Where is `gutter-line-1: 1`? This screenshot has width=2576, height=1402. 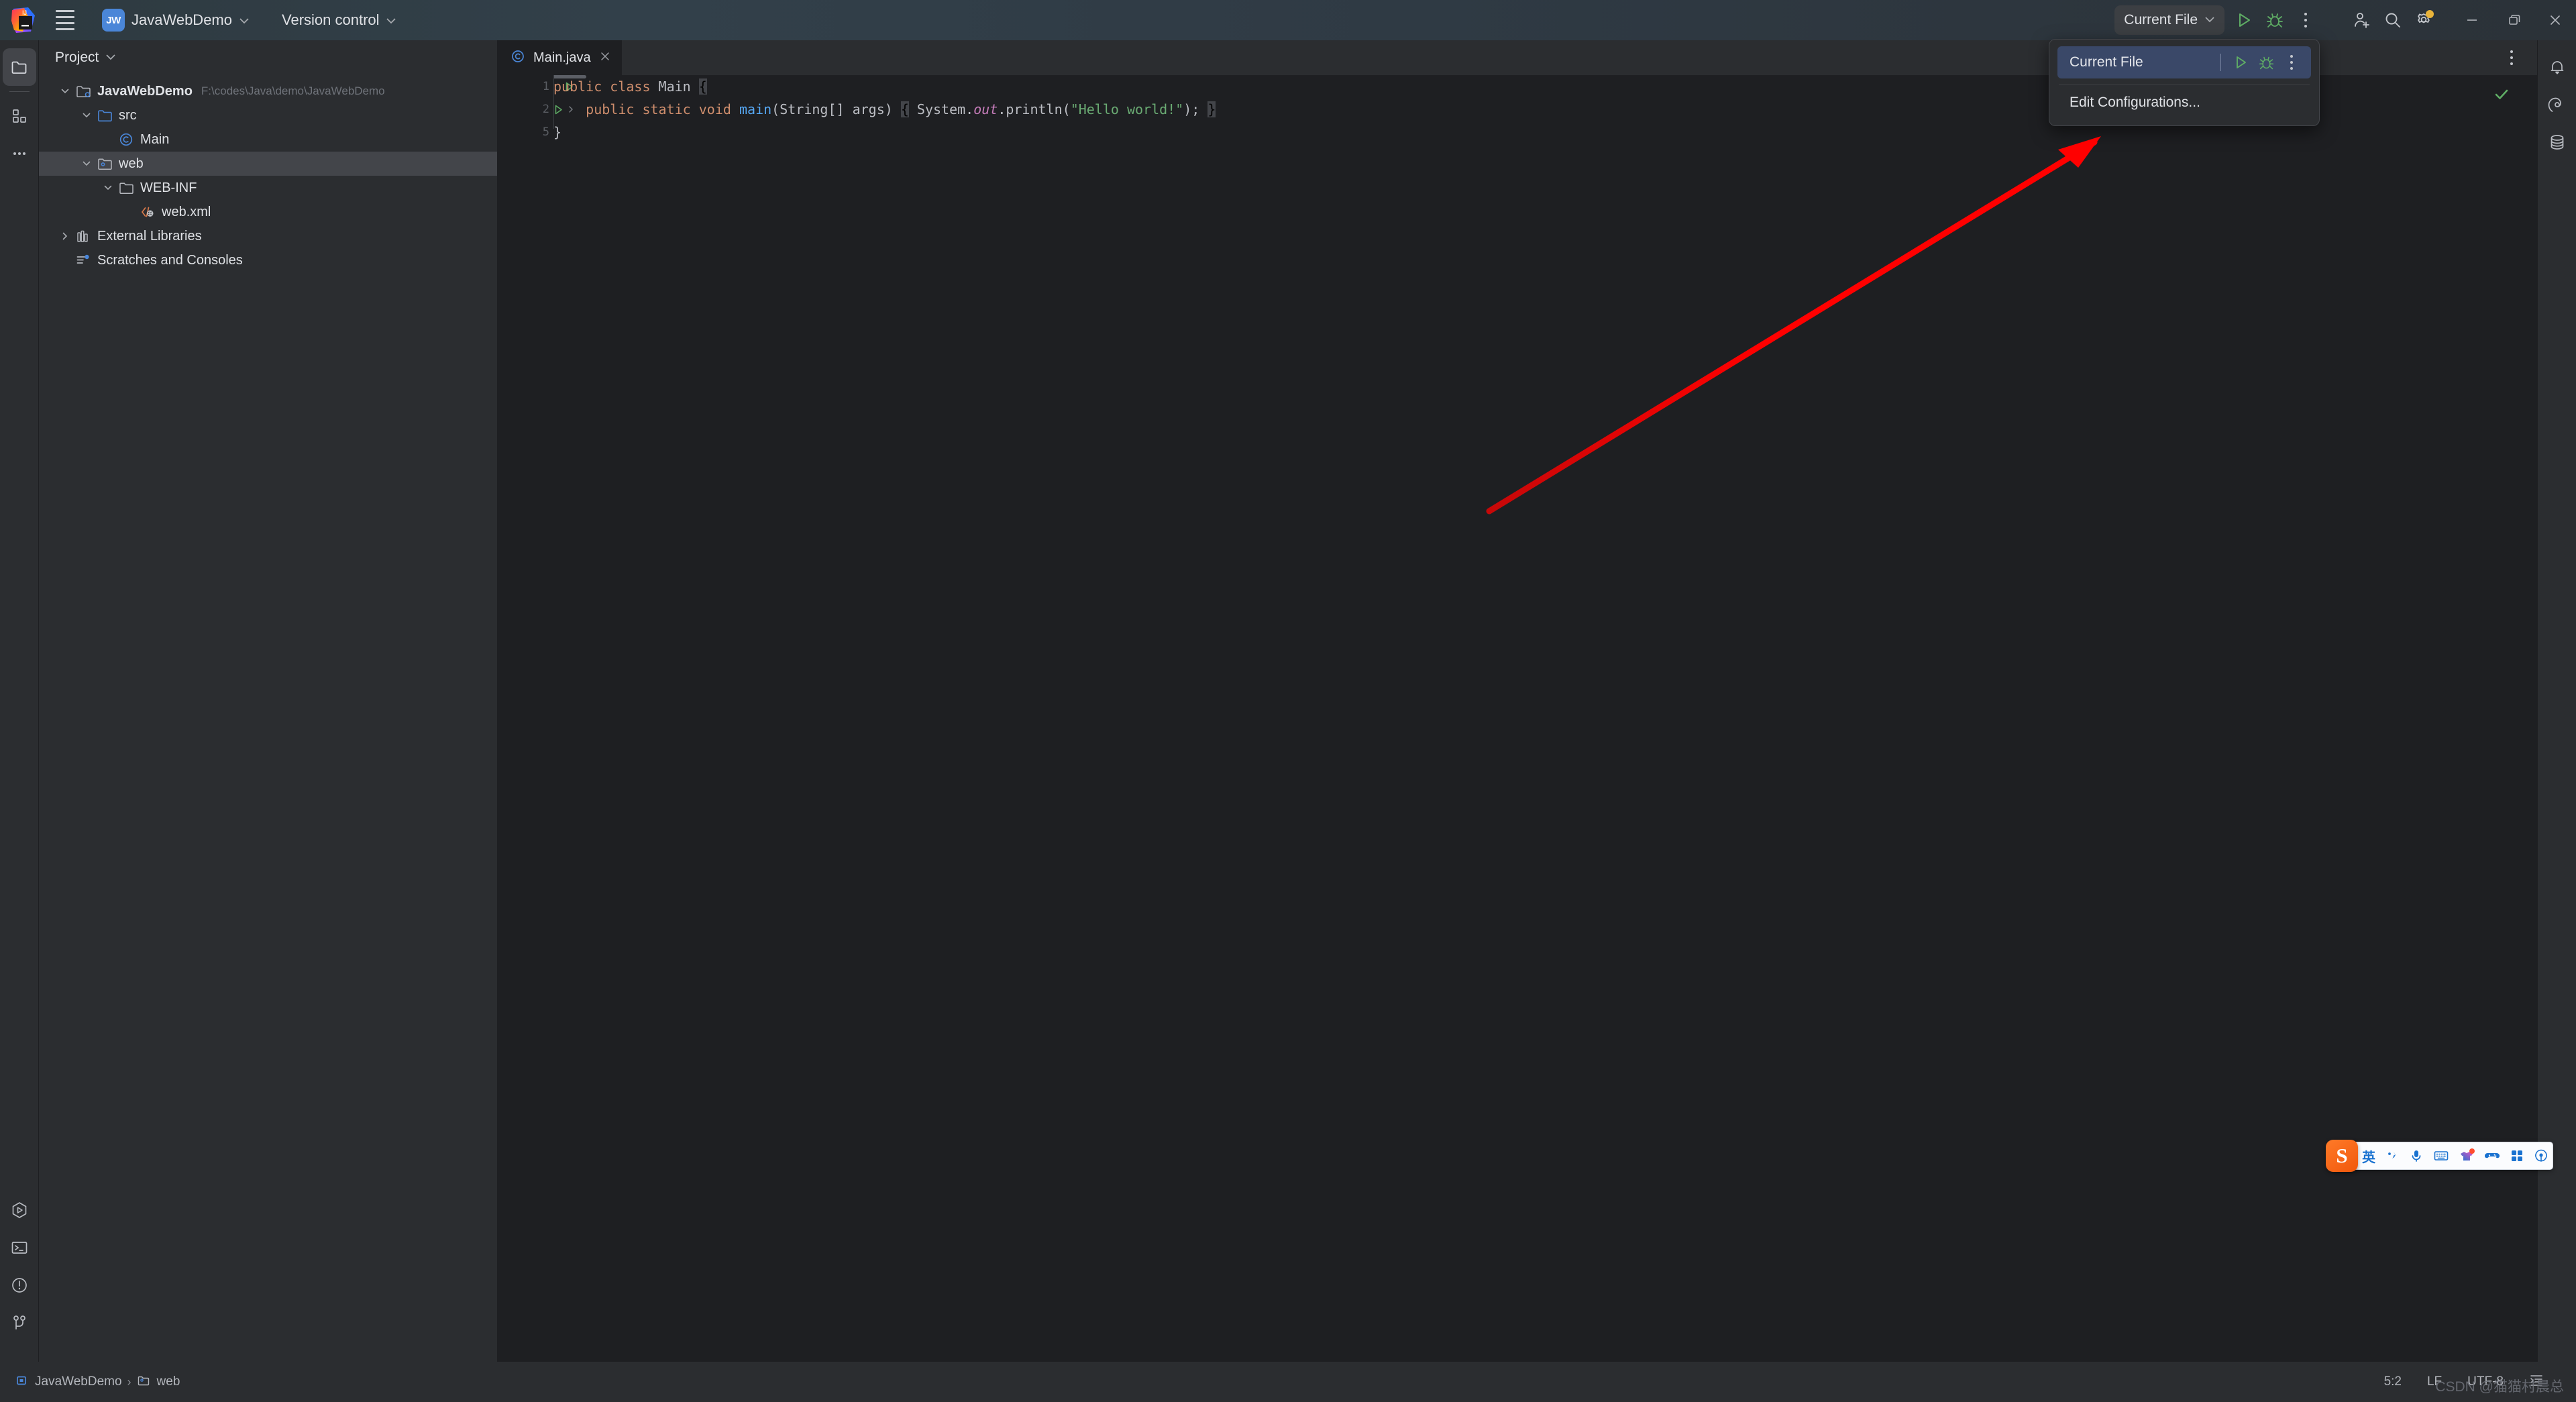 gutter-line-1: 1 is located at coordinates (535, 87).